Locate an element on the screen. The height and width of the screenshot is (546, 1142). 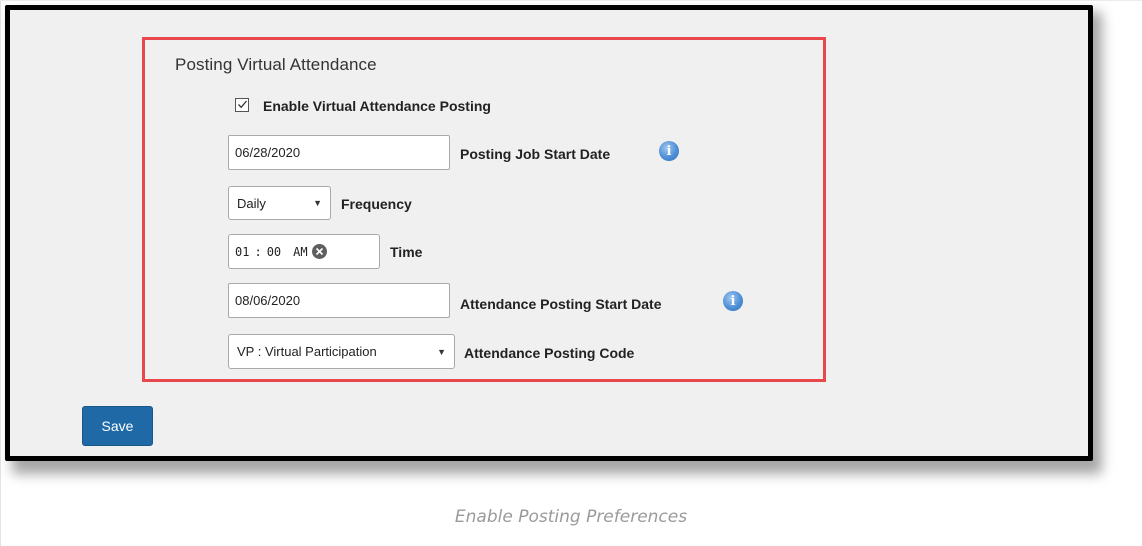
section-title: Posting Virtual Attendance is located at coordinates (276, 64).